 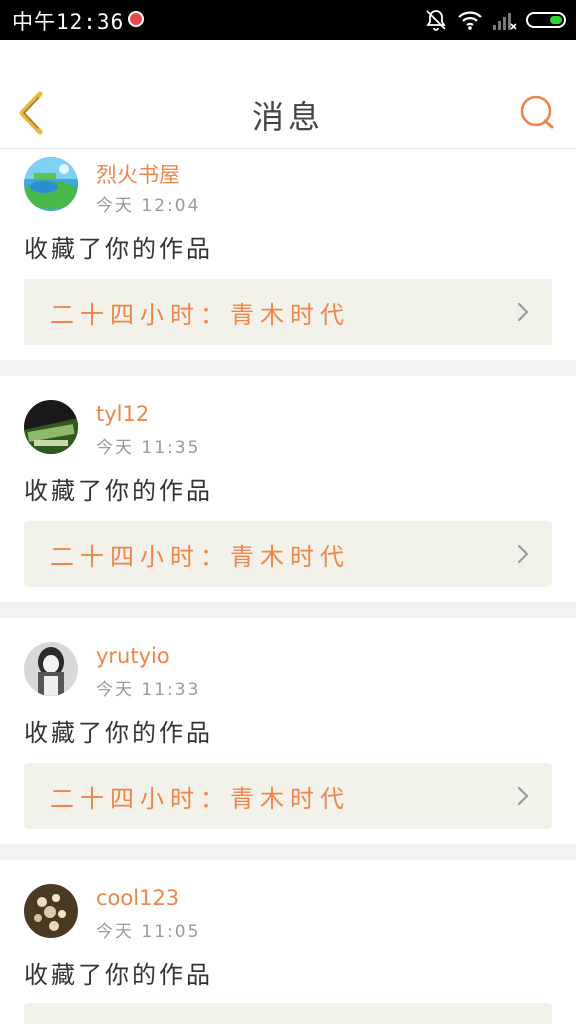 I want to click on signal-icon, so click(x=505, y=21).